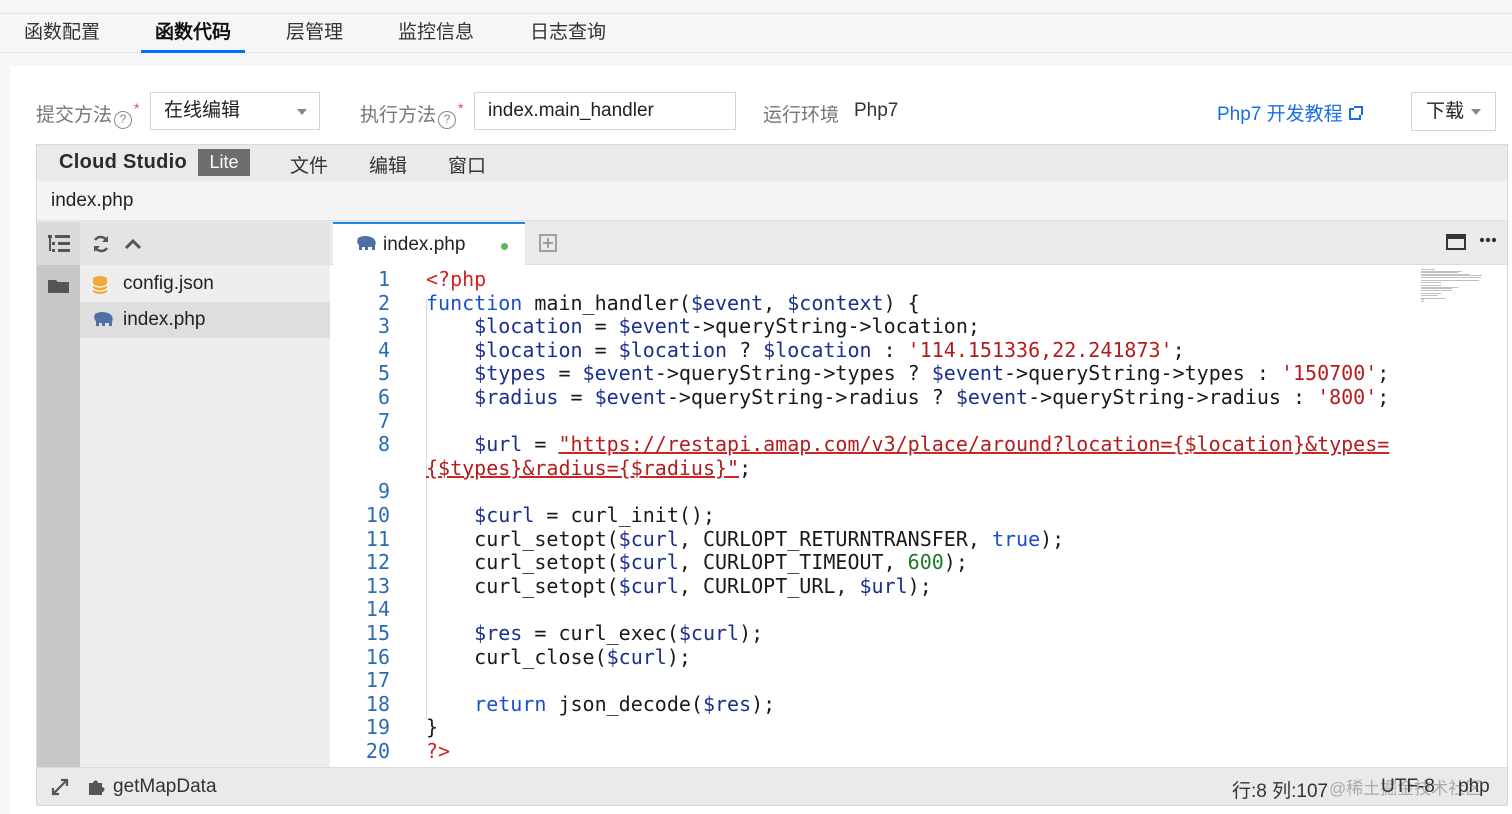  I want to click on list-item: config.json, so click(205, 284).